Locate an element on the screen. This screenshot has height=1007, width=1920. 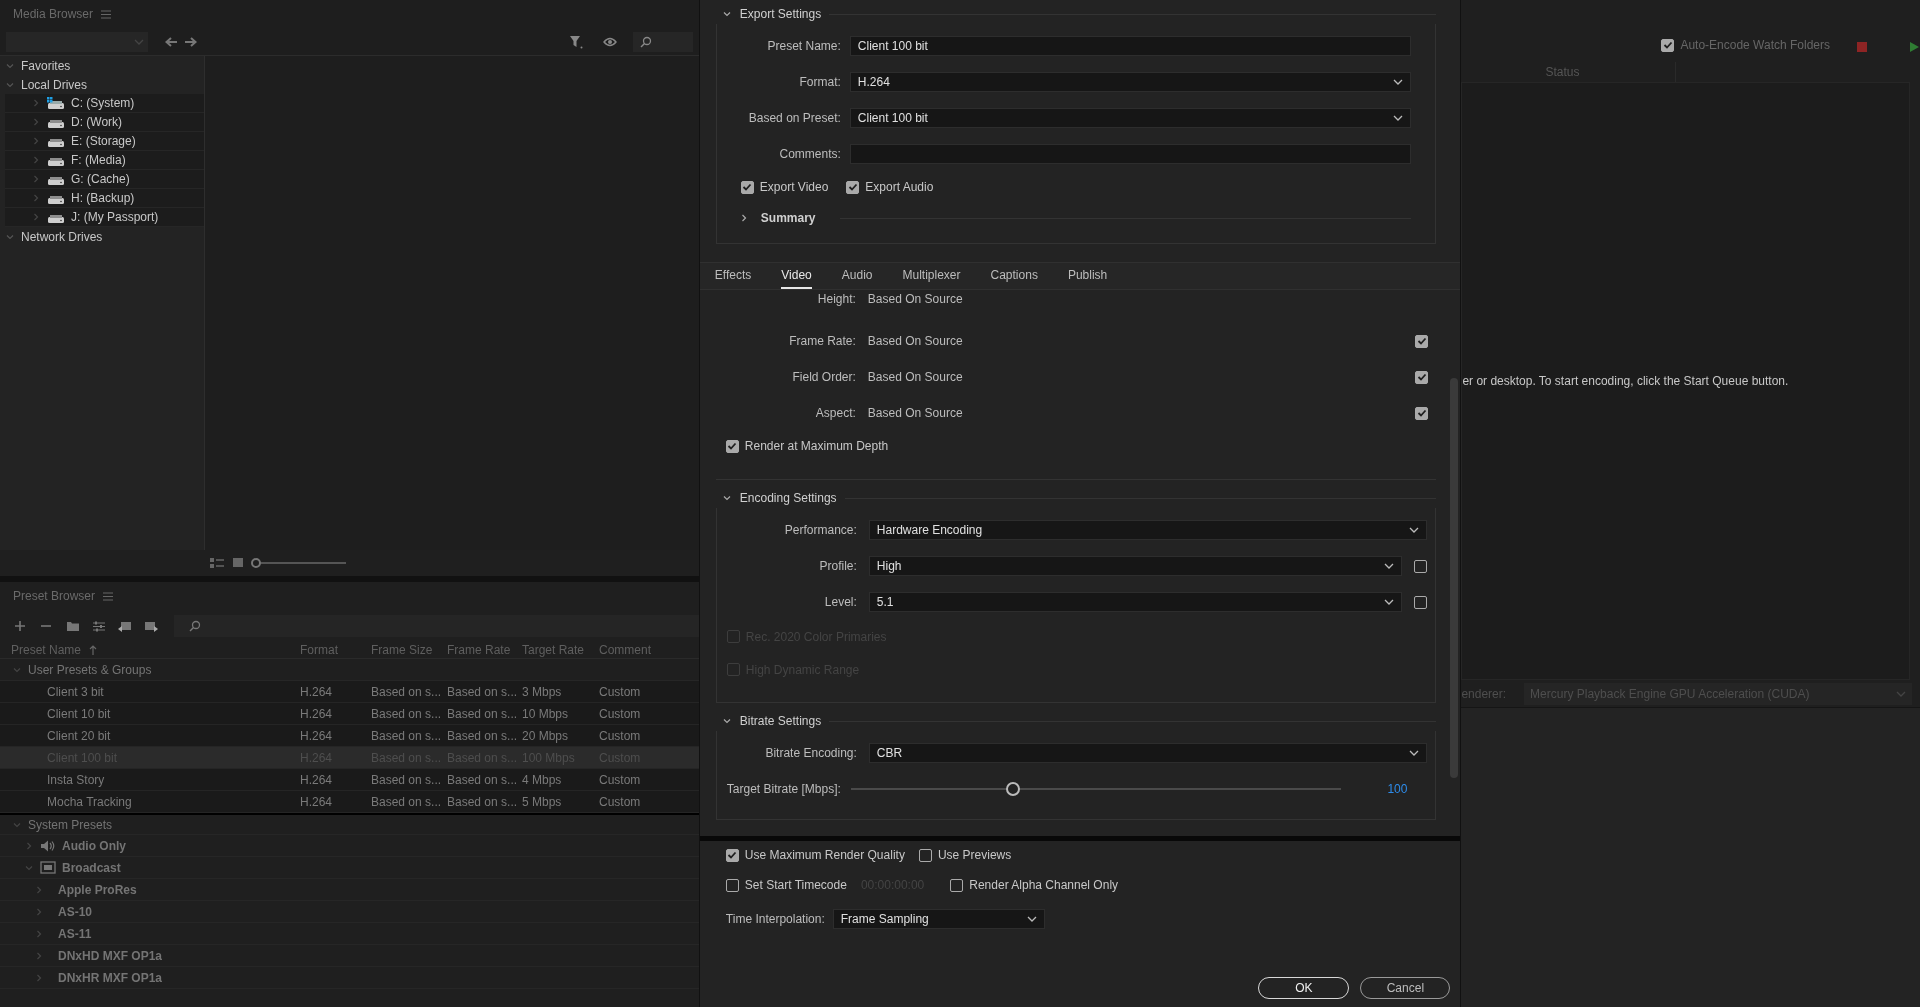
panel-title: Preset Browser is located at coordinates (54, 596).